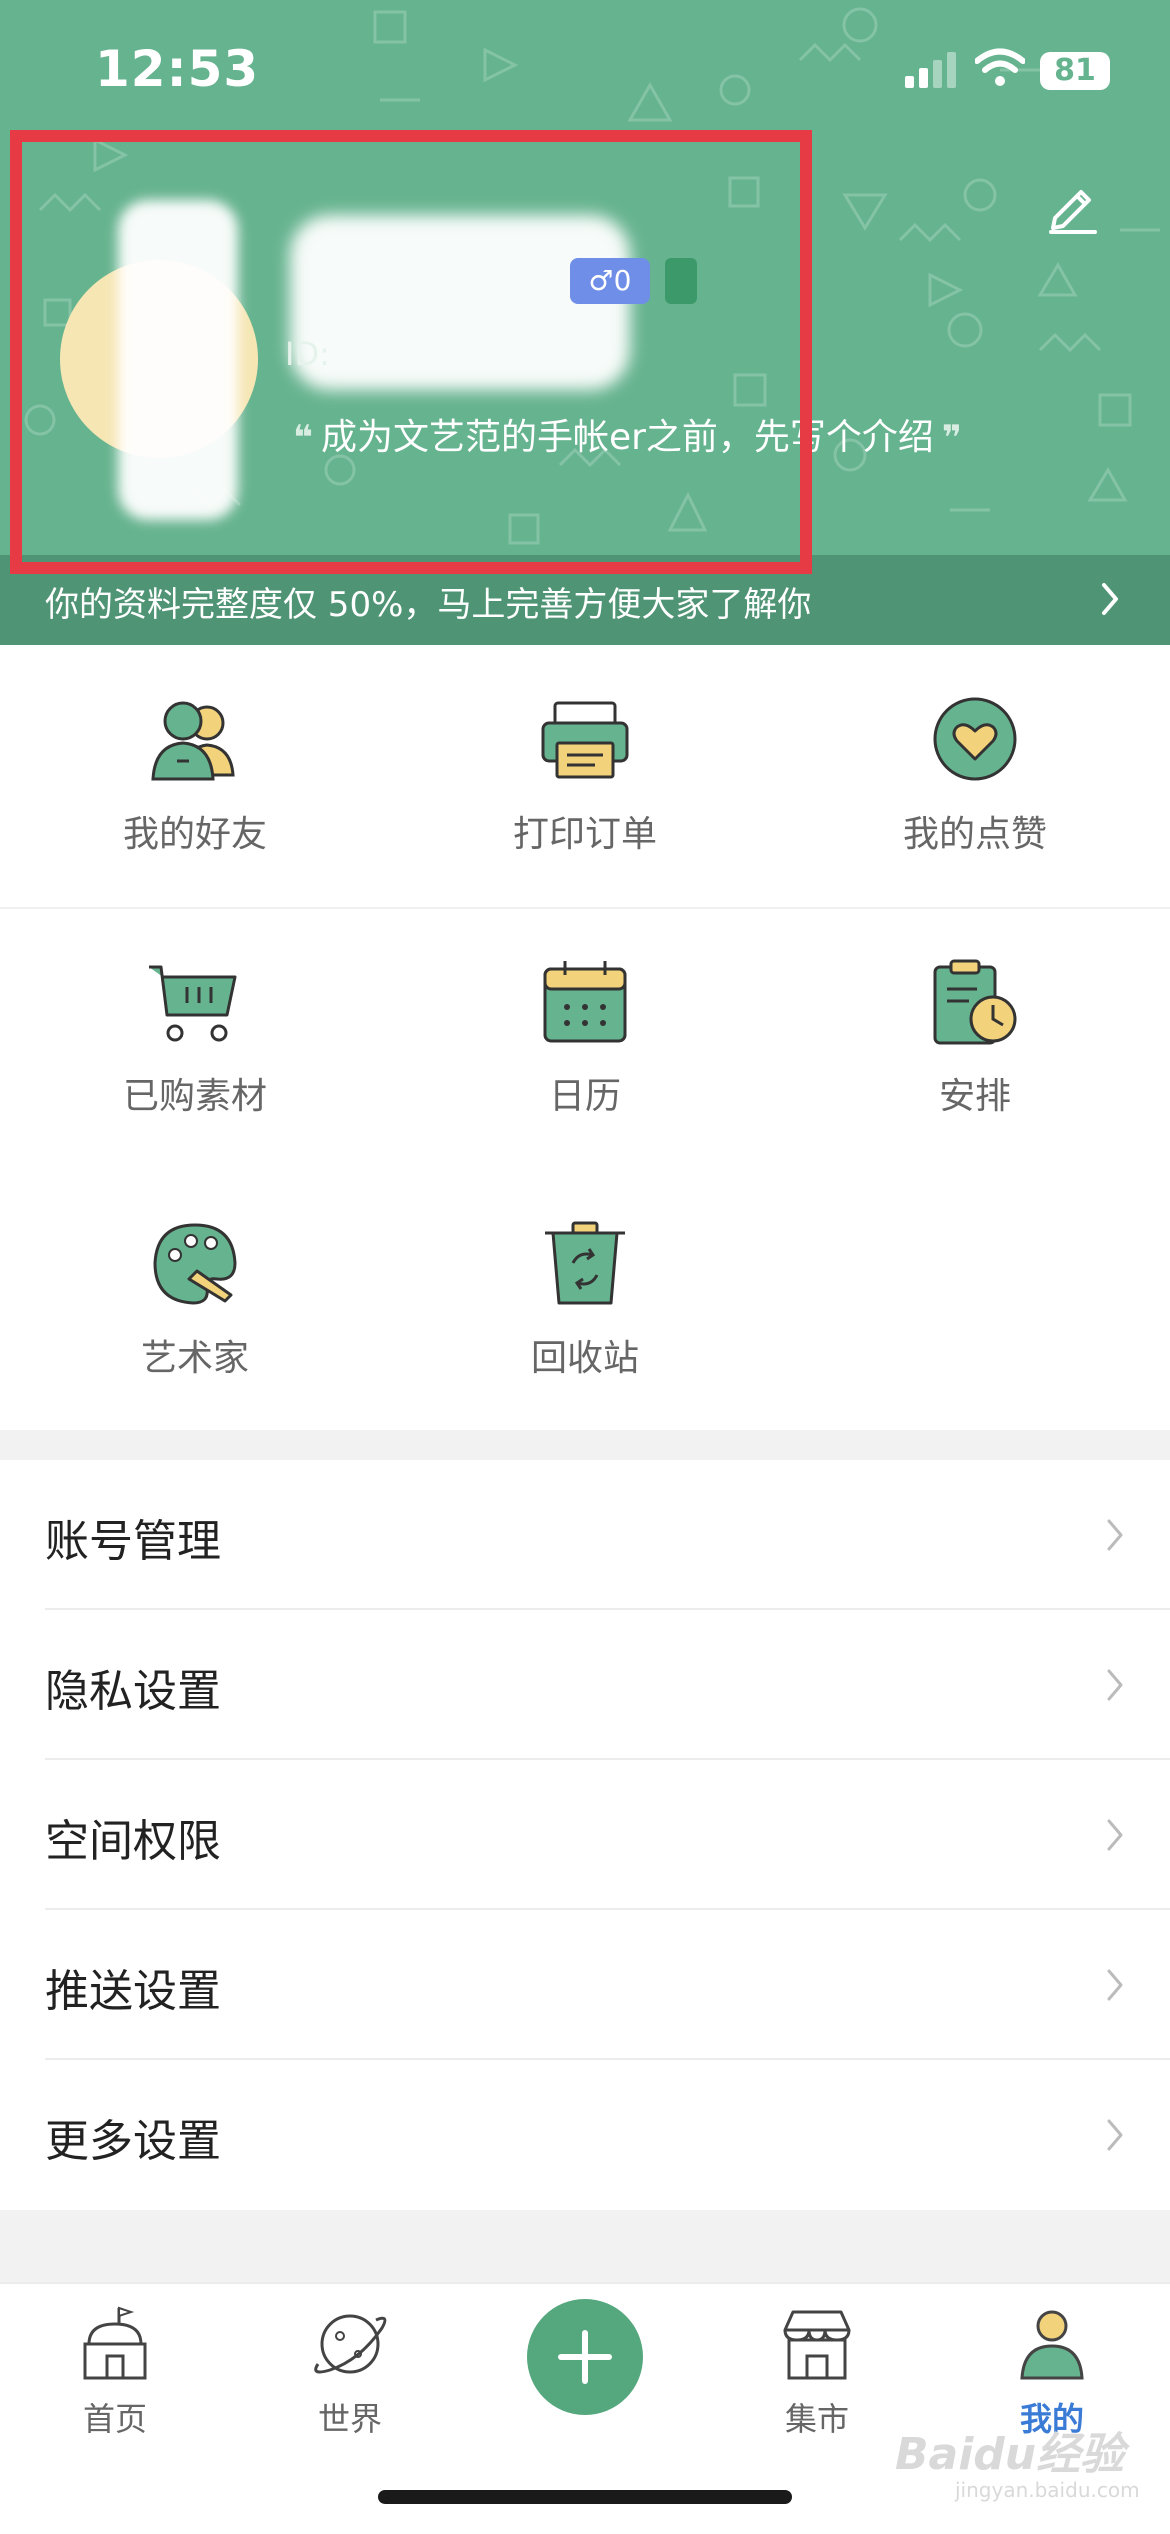 This screenshot has width=1170, height=2534. I want to click on grid-item-likes: 我的点赞, so click(975, 776).